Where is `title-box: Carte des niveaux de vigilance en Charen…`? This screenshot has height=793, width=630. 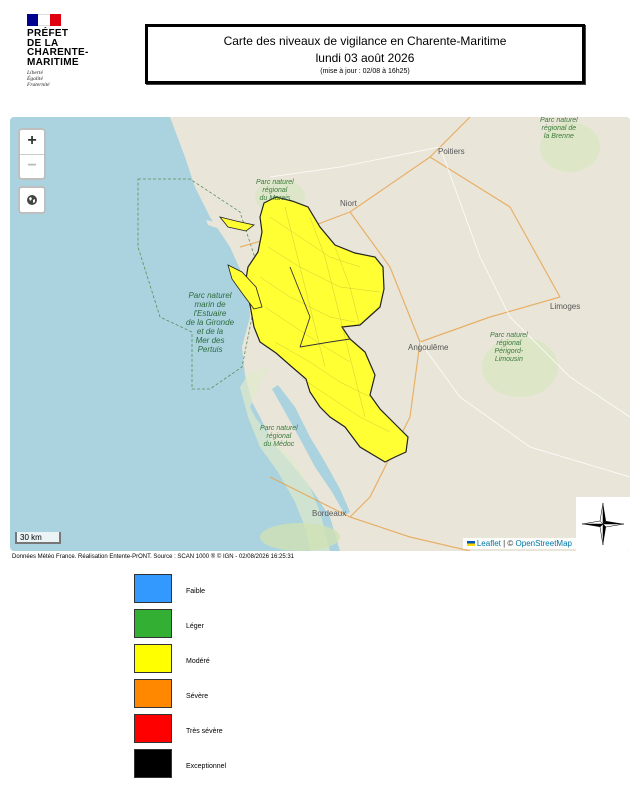
title-box: Carte des niveaux de vigilance en Charen… is located at coordinates (365, 54).